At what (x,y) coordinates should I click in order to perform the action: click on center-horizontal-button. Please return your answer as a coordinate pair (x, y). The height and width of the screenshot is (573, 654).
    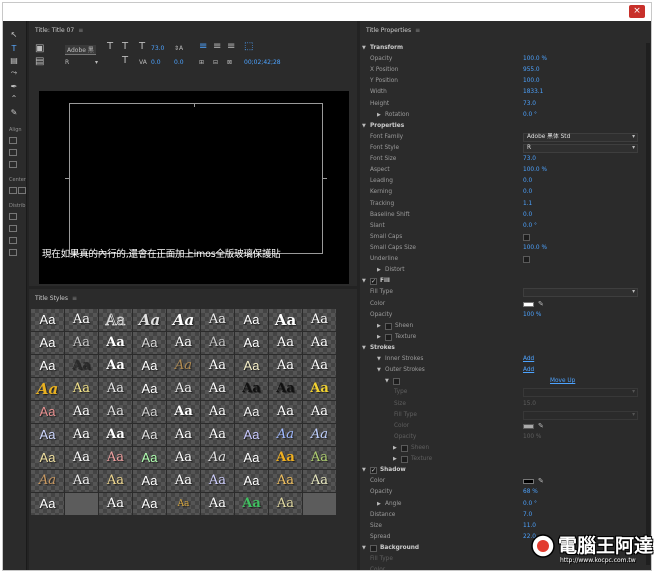
    Looking at the image, I should click on (13, 190).